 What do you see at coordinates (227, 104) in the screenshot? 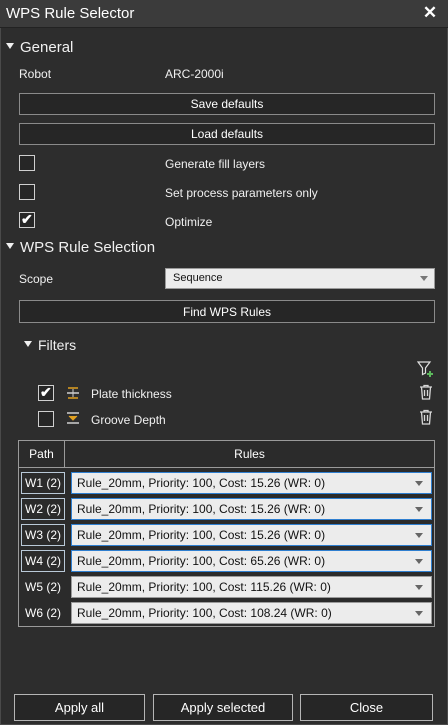
I see `save-defaults-button: Save defaults` at bounding box center [227, 104].